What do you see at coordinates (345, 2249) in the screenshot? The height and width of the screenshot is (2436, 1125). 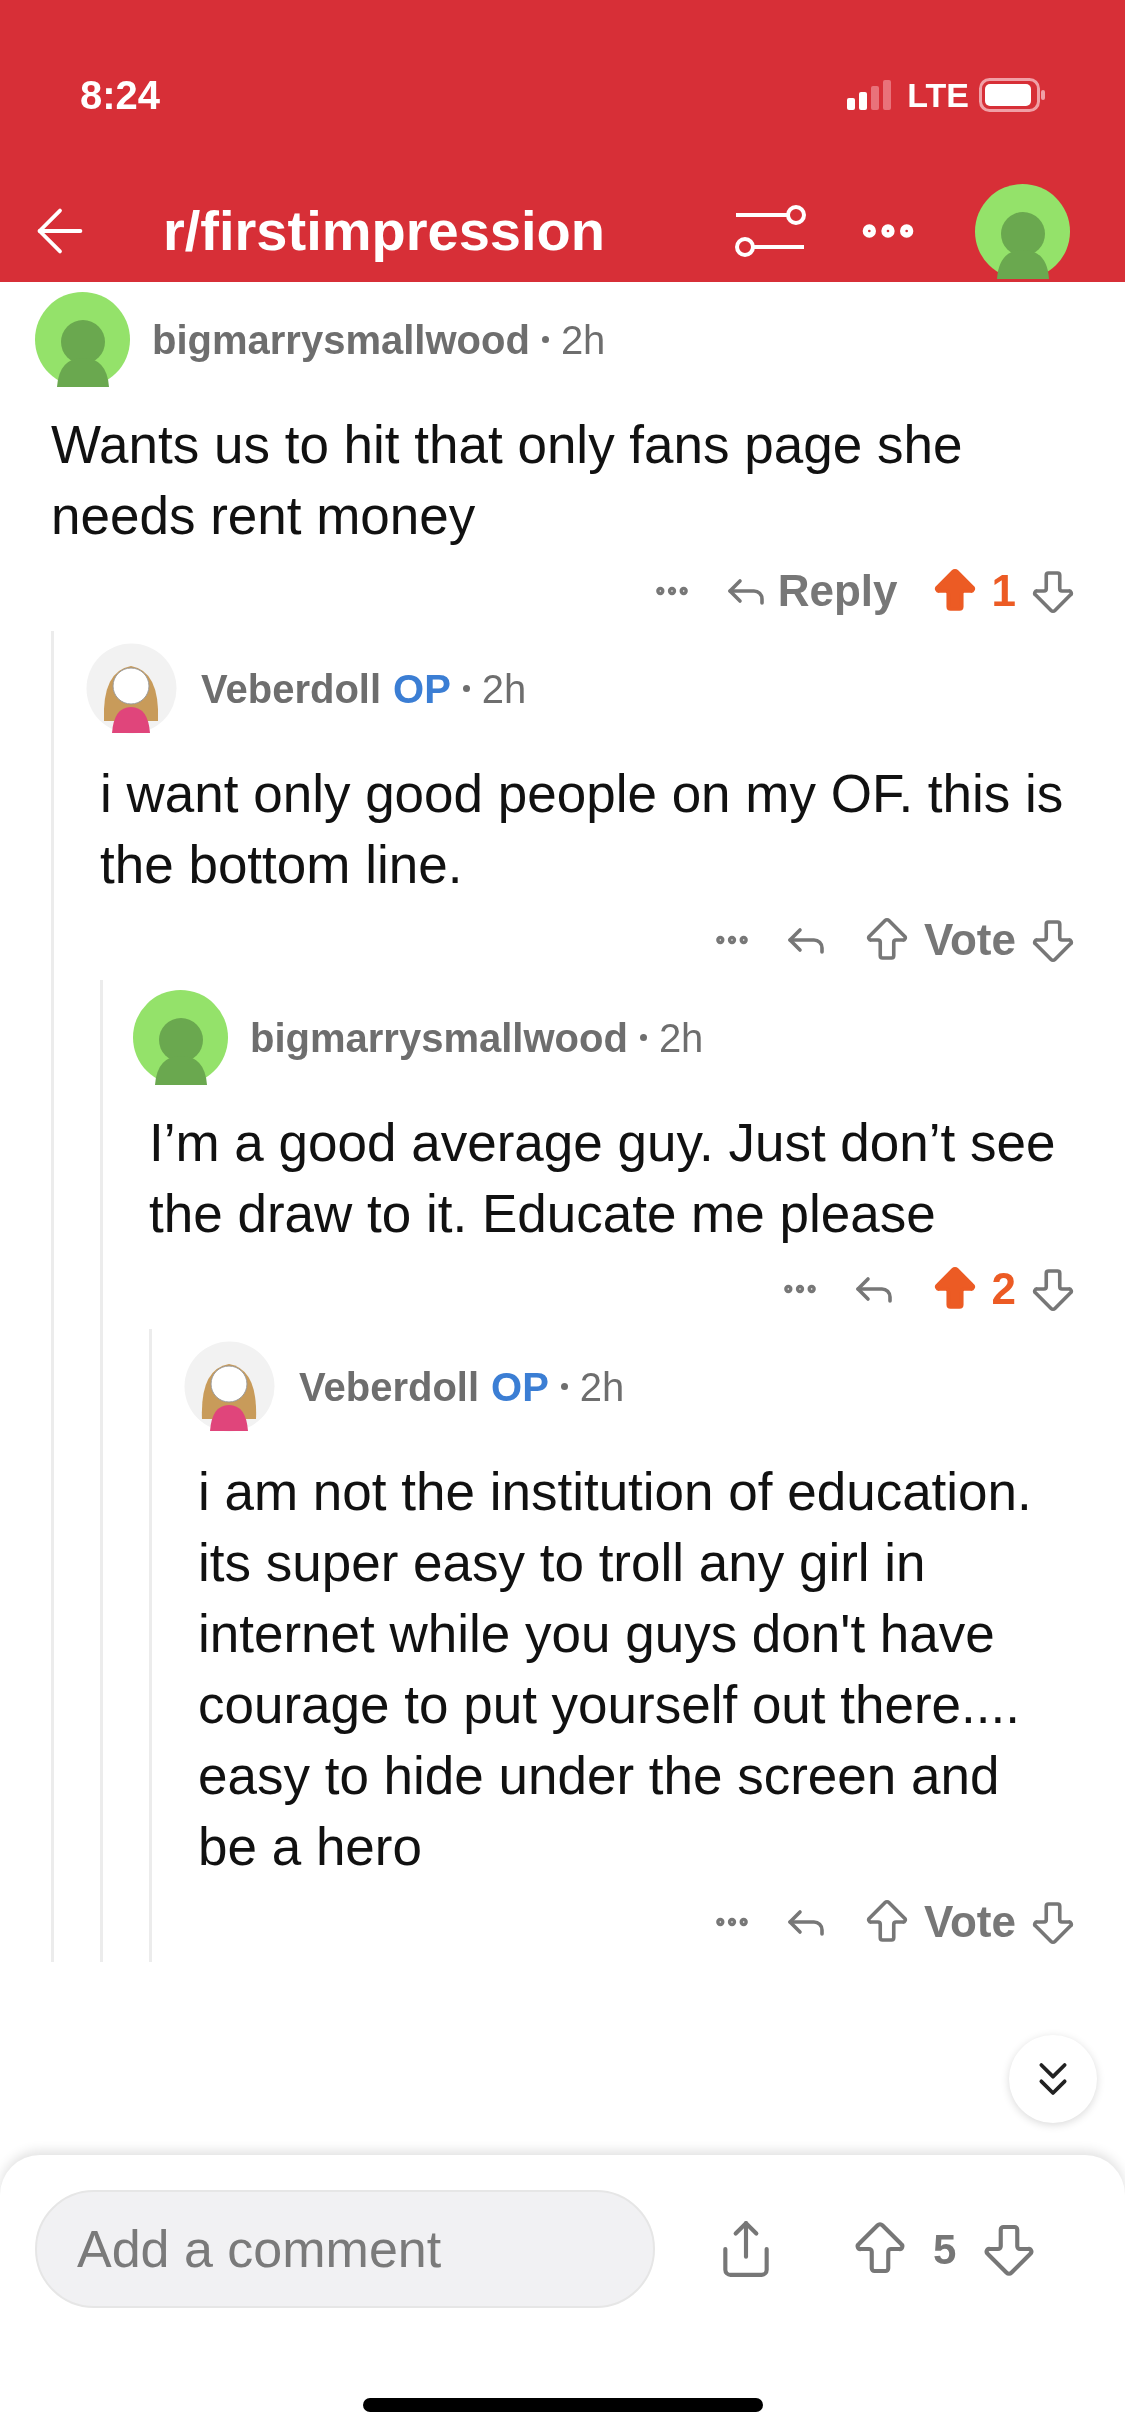 I see `comment-field: Add a comment` at bounding box center [345, 2249].